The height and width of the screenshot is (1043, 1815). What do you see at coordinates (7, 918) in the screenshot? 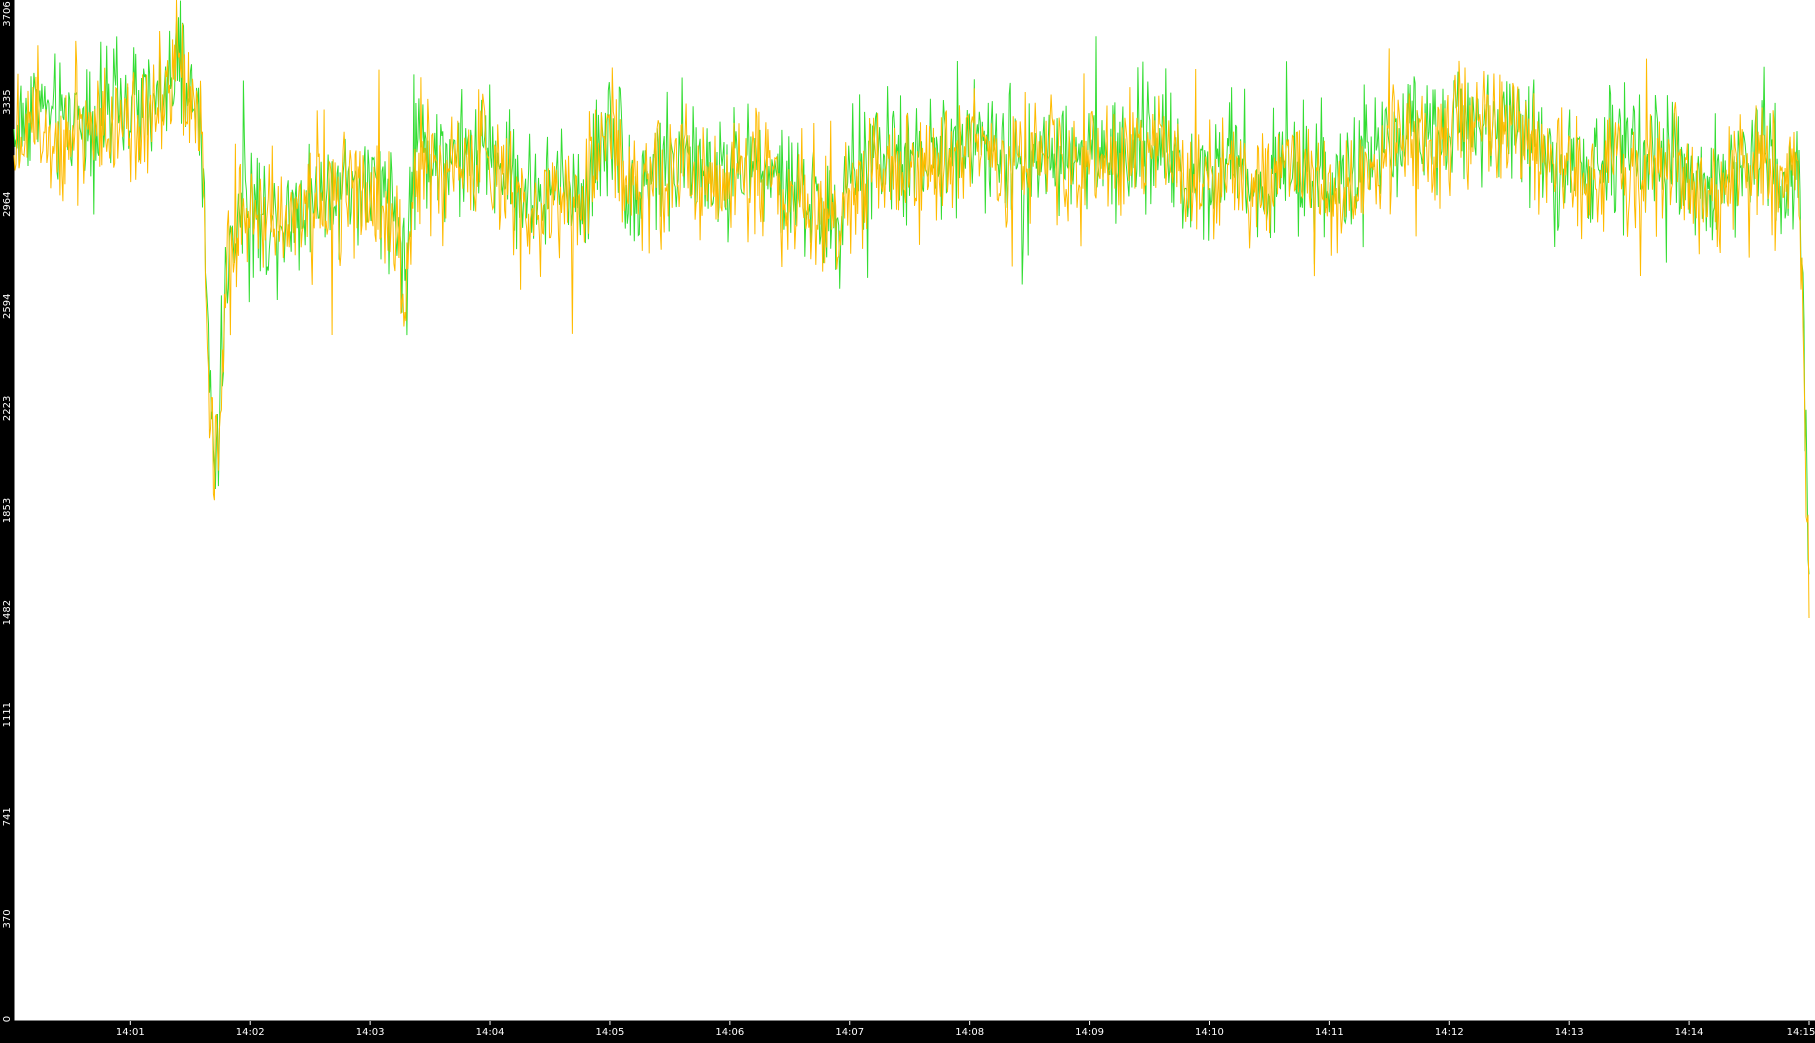
I see `y-tick-label: 370` at bounding box center [7, 918].